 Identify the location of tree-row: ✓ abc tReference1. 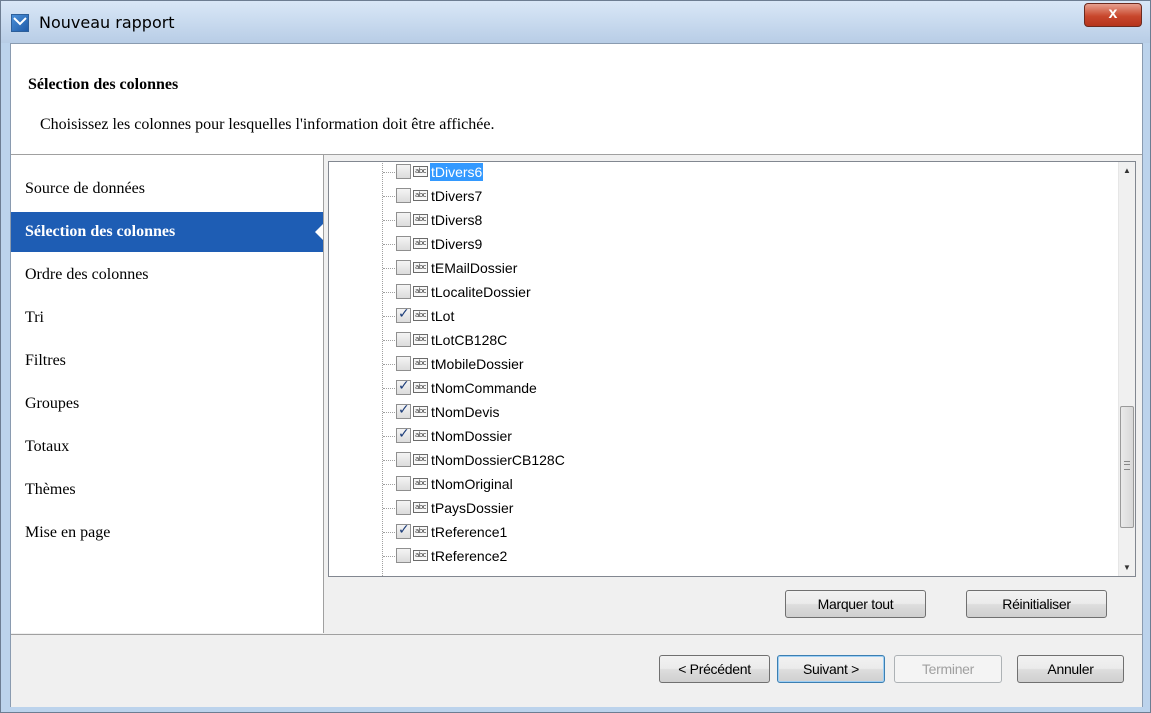
(719, 533).